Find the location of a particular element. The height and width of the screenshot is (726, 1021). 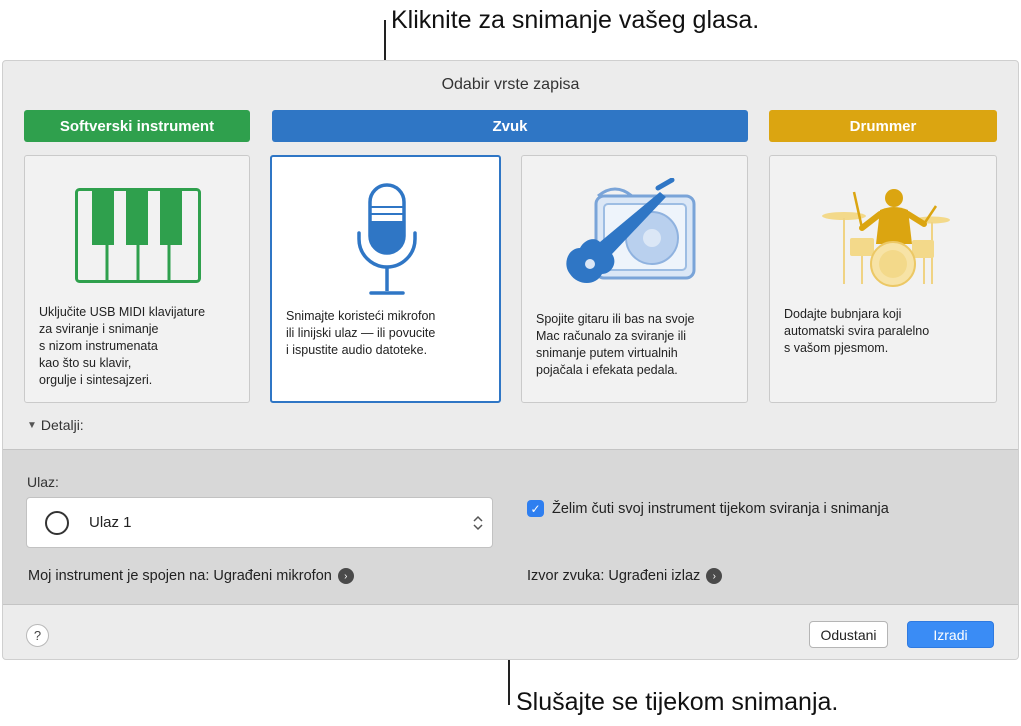

output-source-text: Izvor zvuka: Ugrađeni izlaz is located at coordinates (614, 576).